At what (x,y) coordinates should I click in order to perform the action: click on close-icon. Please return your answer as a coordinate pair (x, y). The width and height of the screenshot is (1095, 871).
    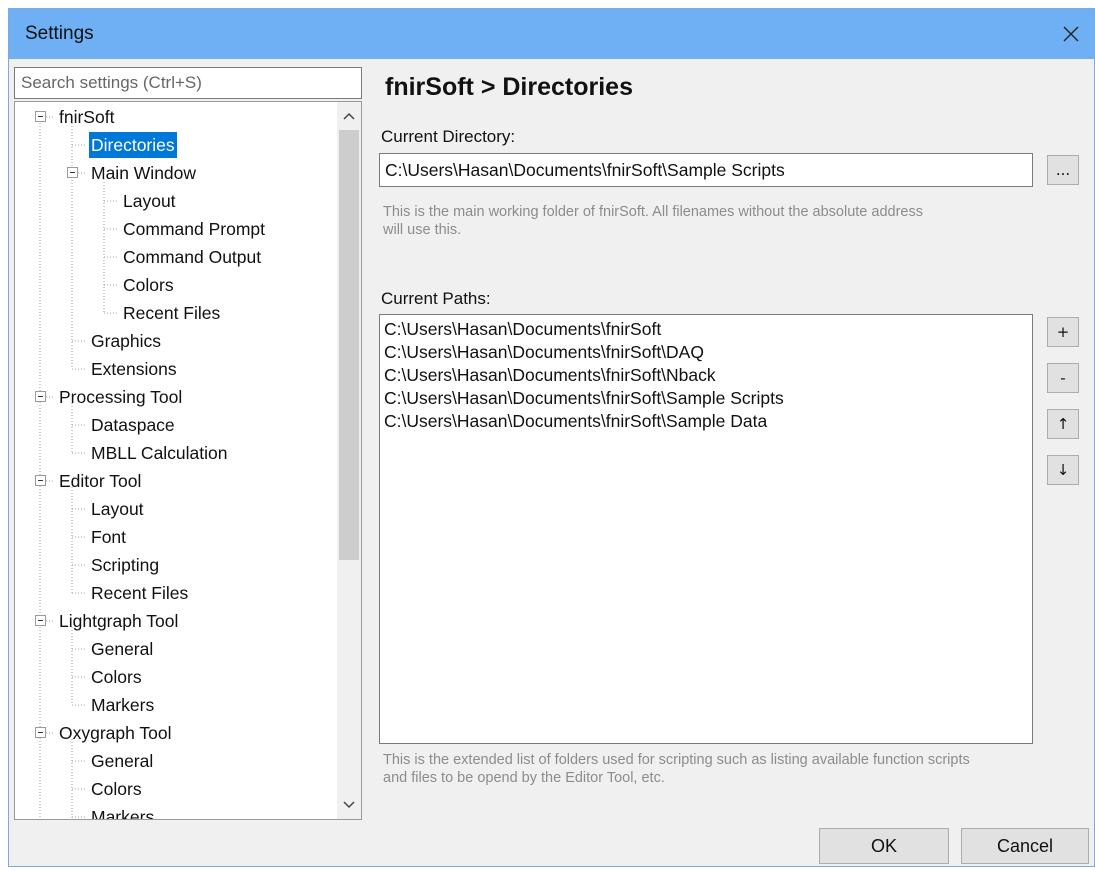
    Looking at the image, I should click on (1071, 34).